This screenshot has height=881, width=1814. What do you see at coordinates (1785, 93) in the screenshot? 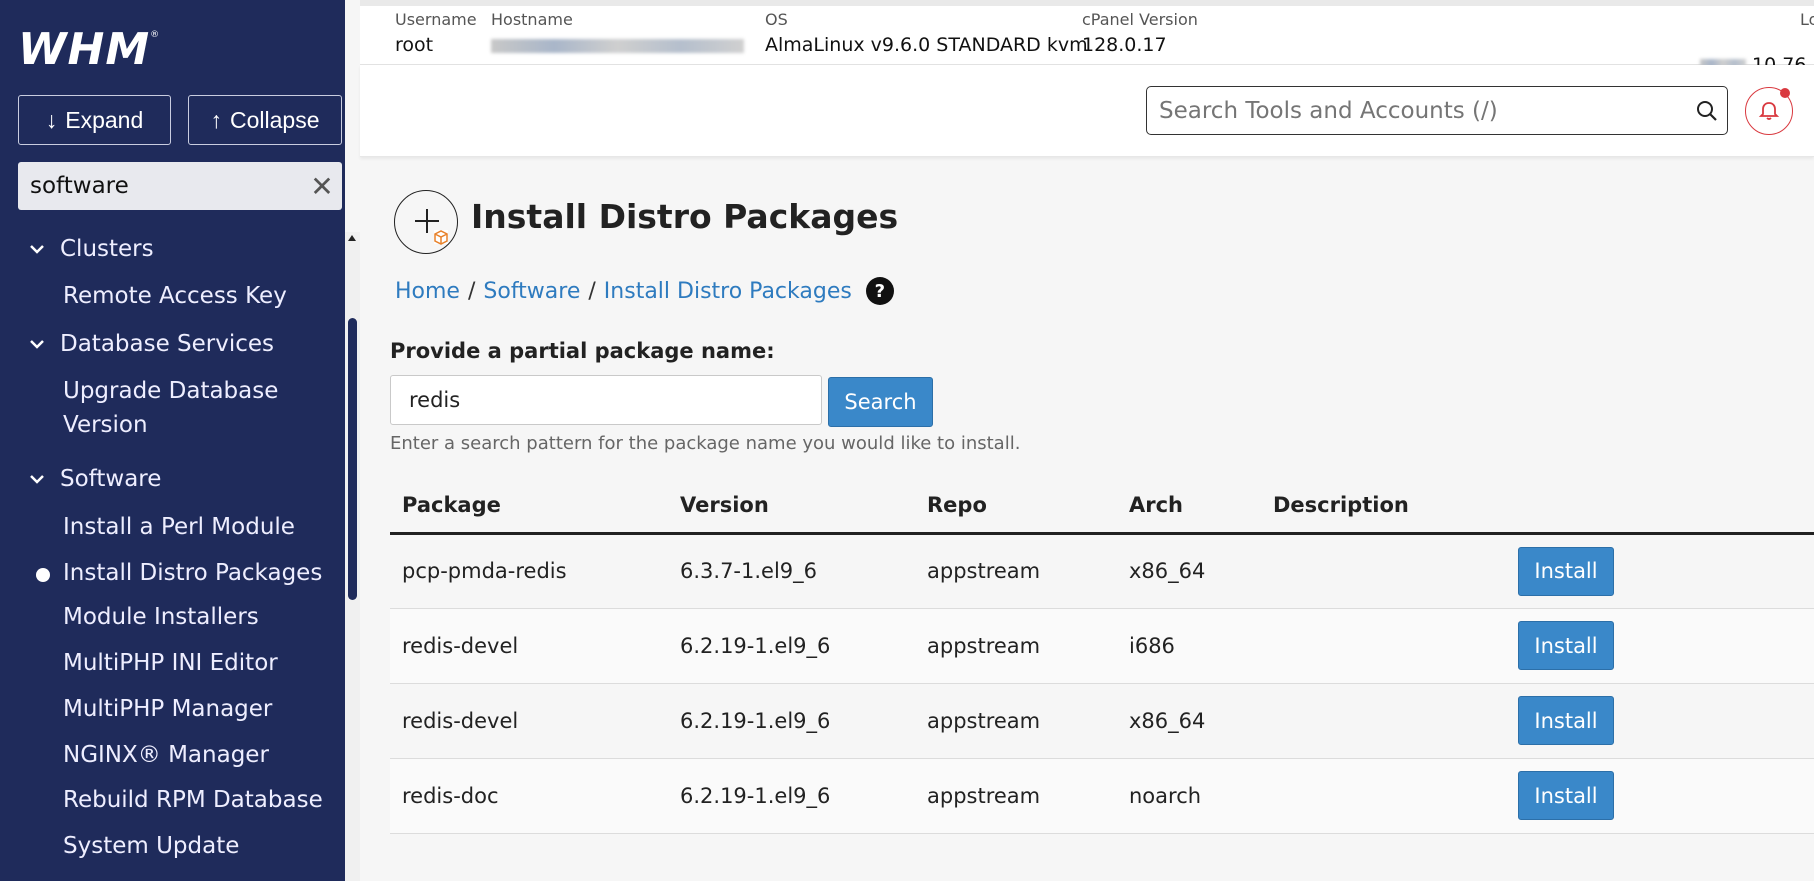
I see `notification-badge` at bounding box center [1785, 93].